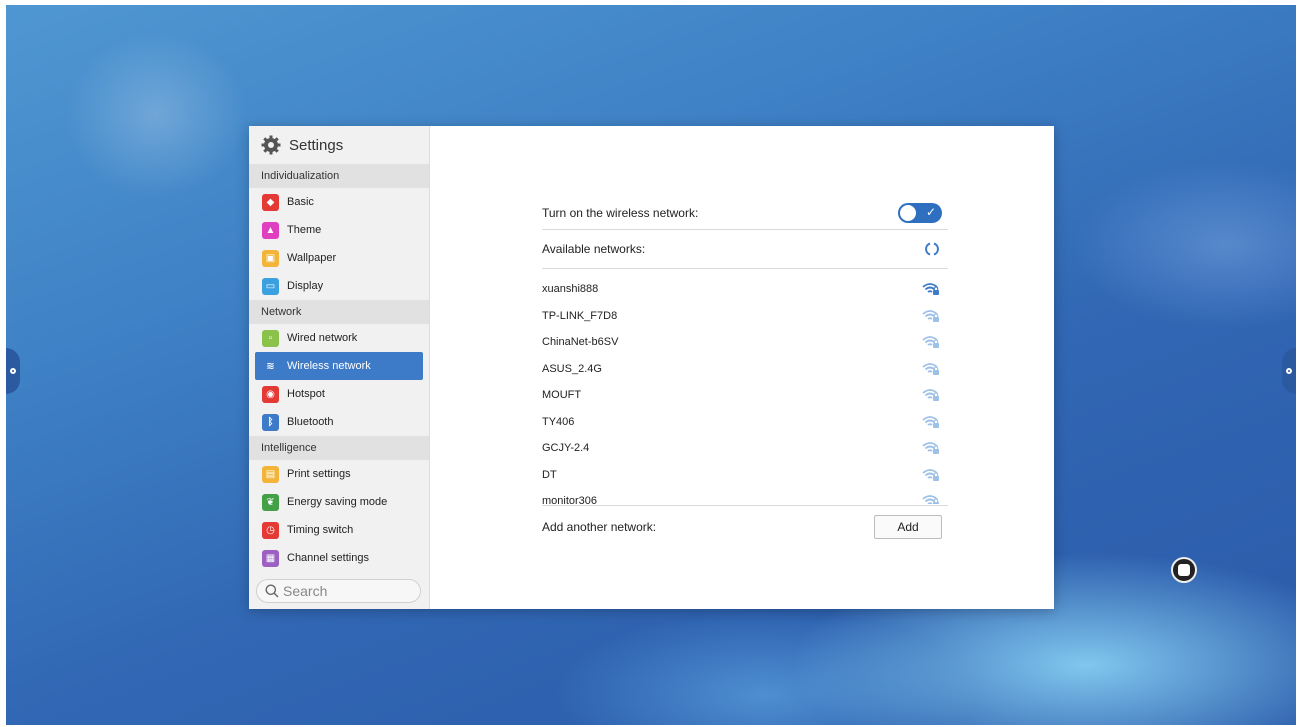 The width and height of the screenshot is (1300, 727). Describe the element at coordinates (271, 145) in the screenshot. I see `gear-icon` at that location.